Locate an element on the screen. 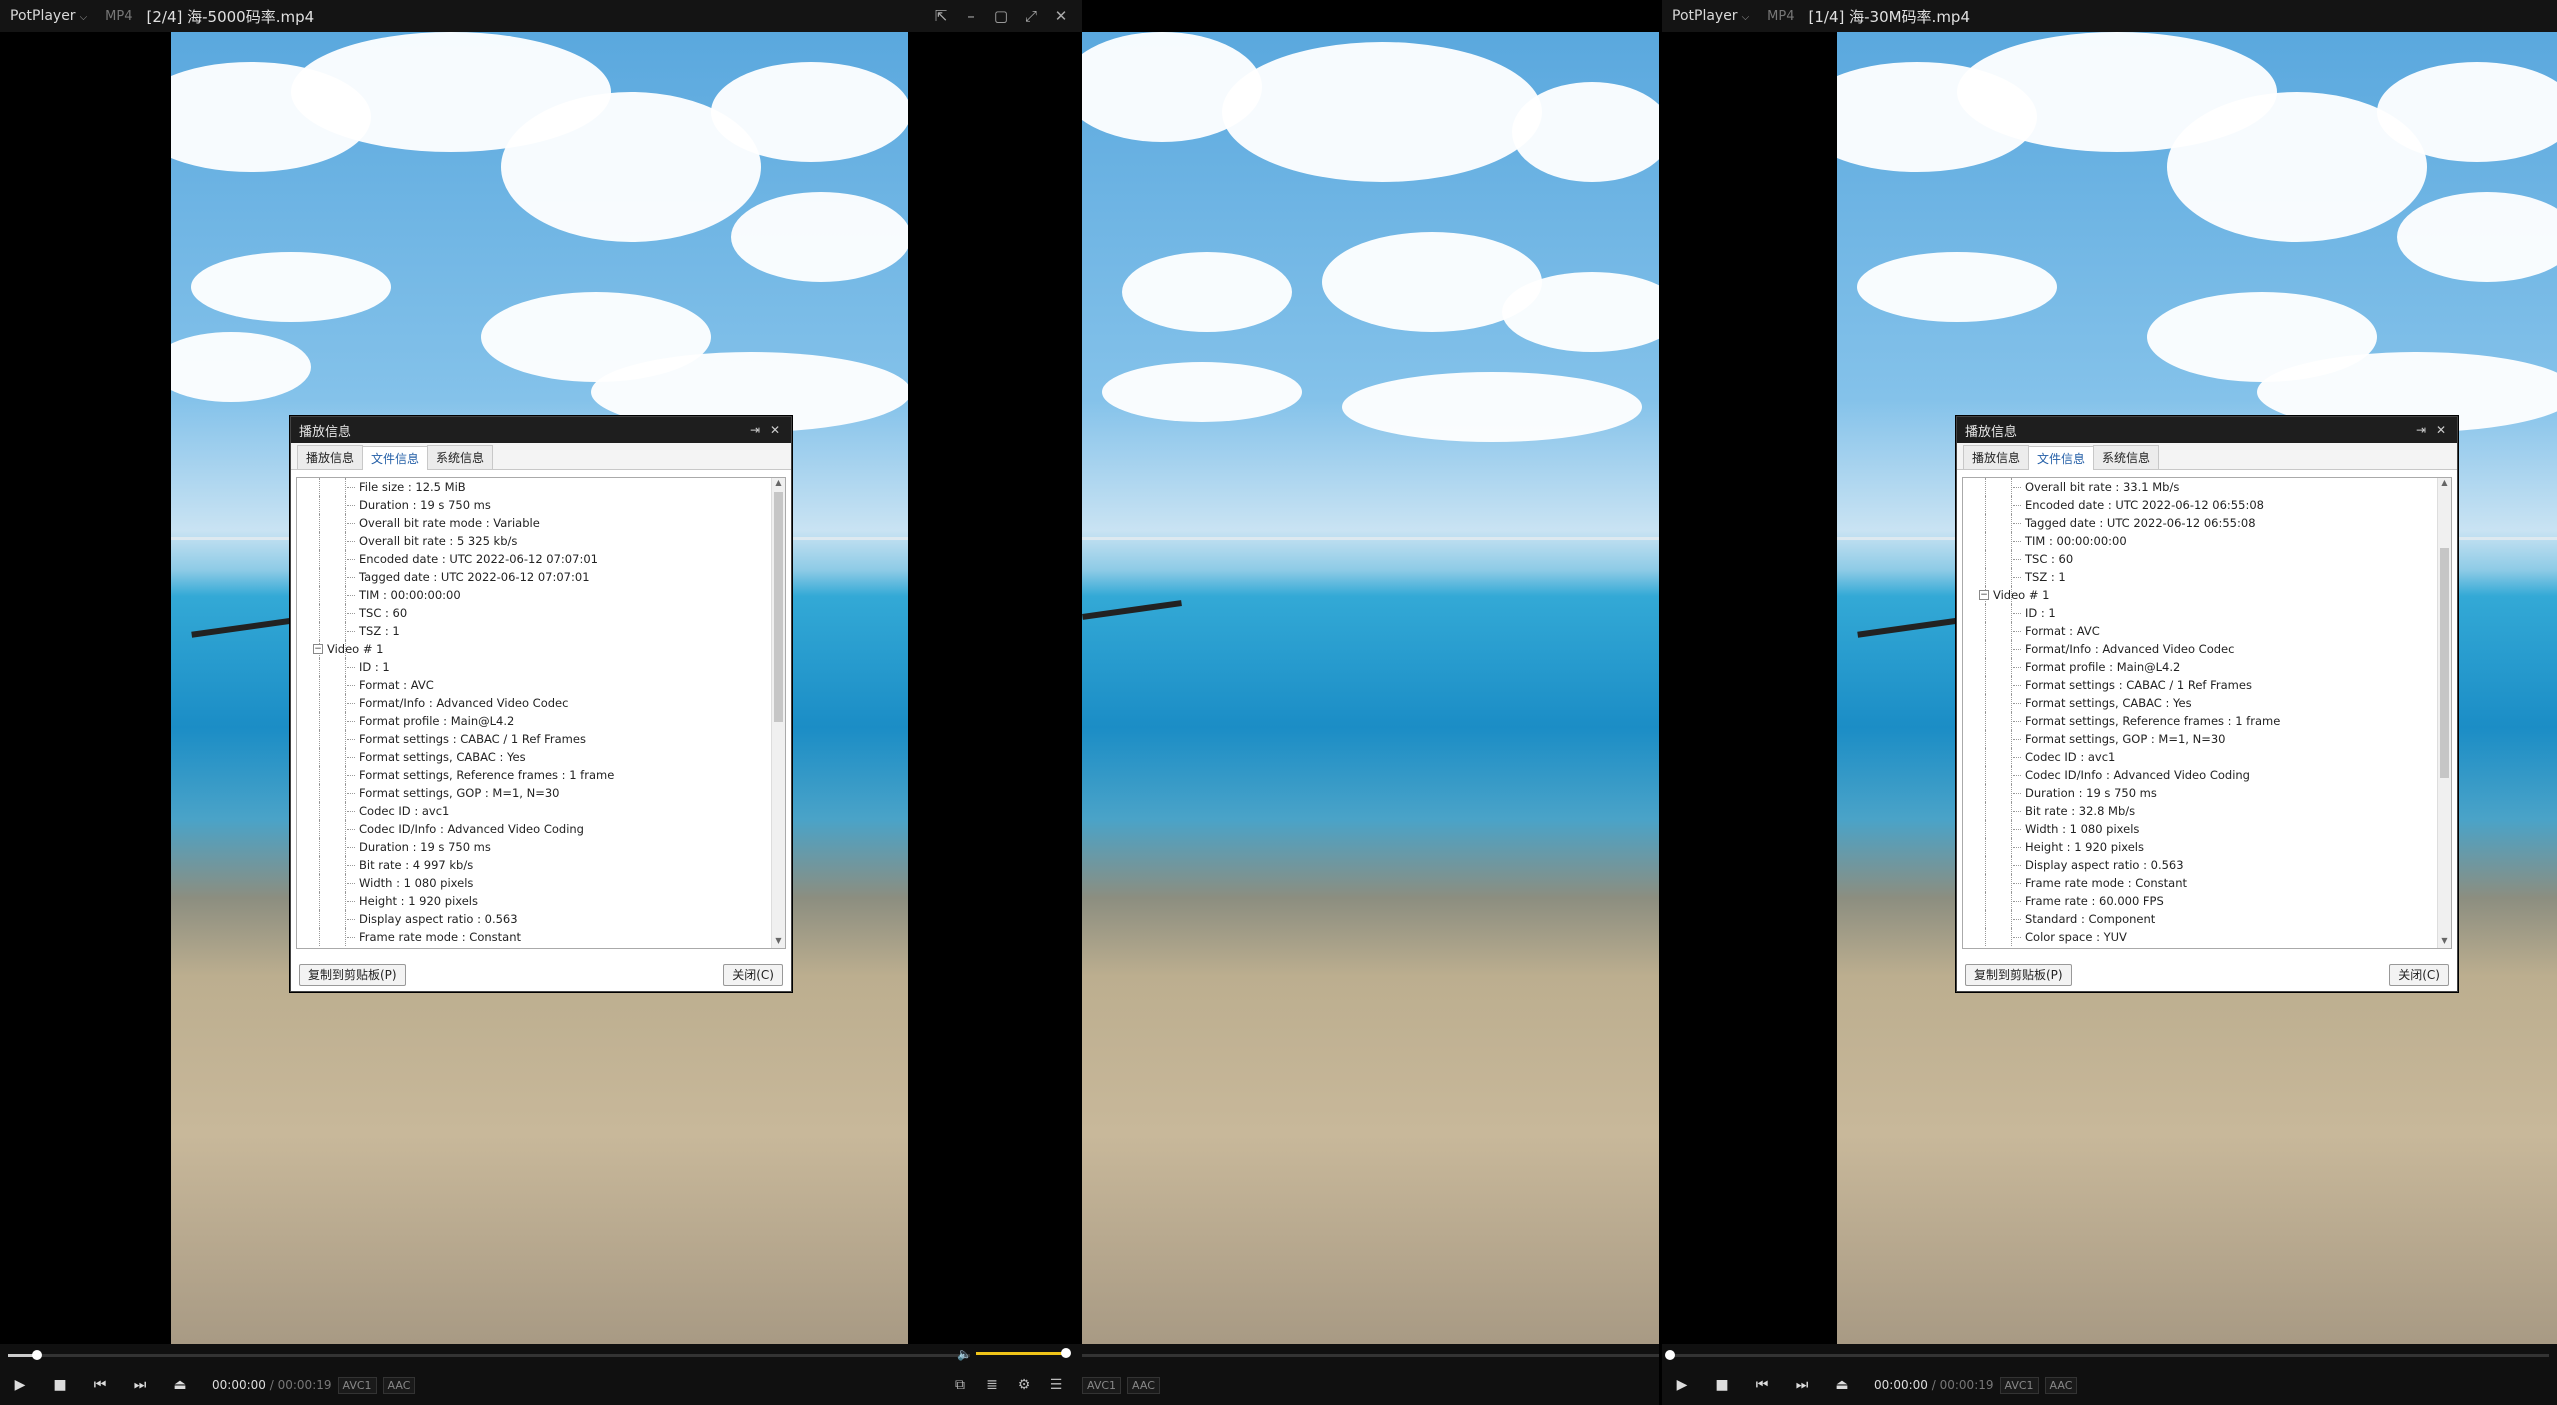  tree-row: Format settings, GOP : M=1, N=30 is located at coordinates (2200, 739).